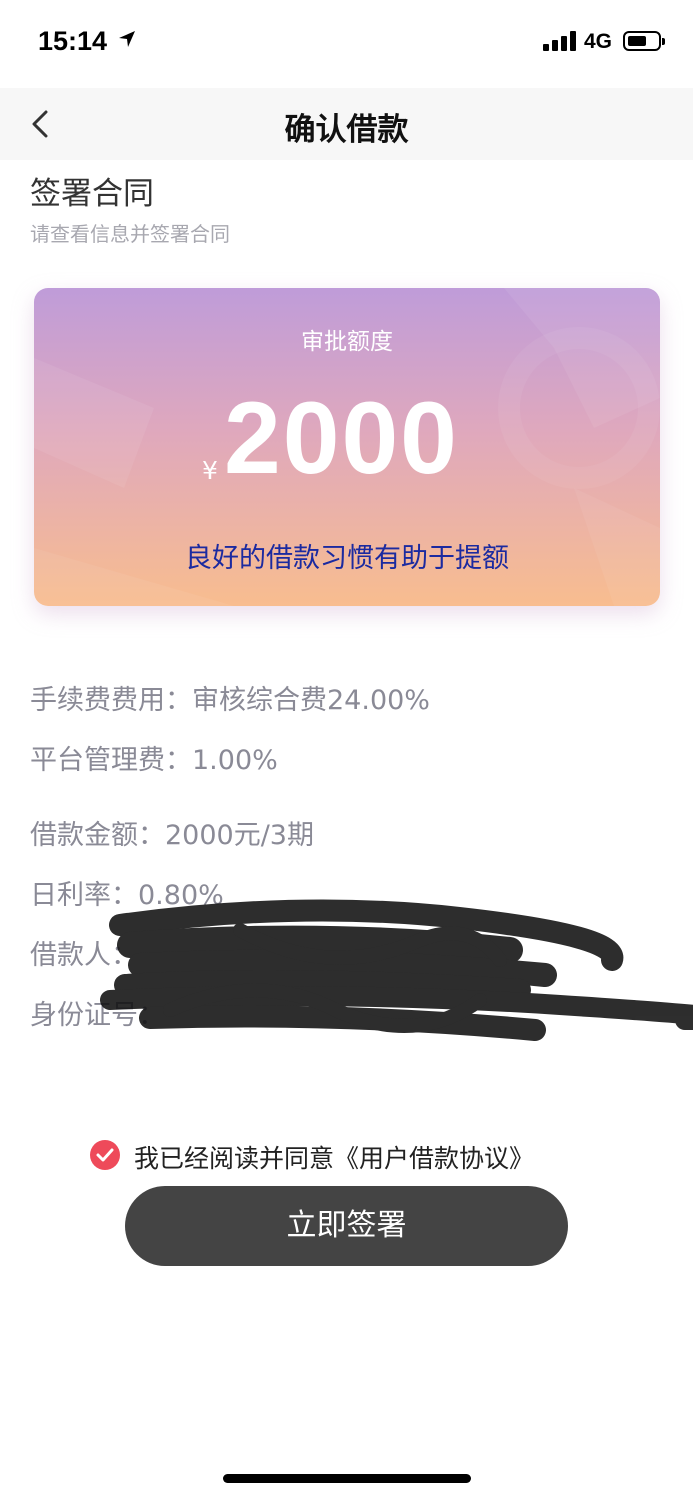 The height and width of the screenshot is (1500, 693). What do you see at coordinates (346, 1226) in the screenshot?
I see `sign-now-button: 立即签署` at bounding box center [346, 1226].